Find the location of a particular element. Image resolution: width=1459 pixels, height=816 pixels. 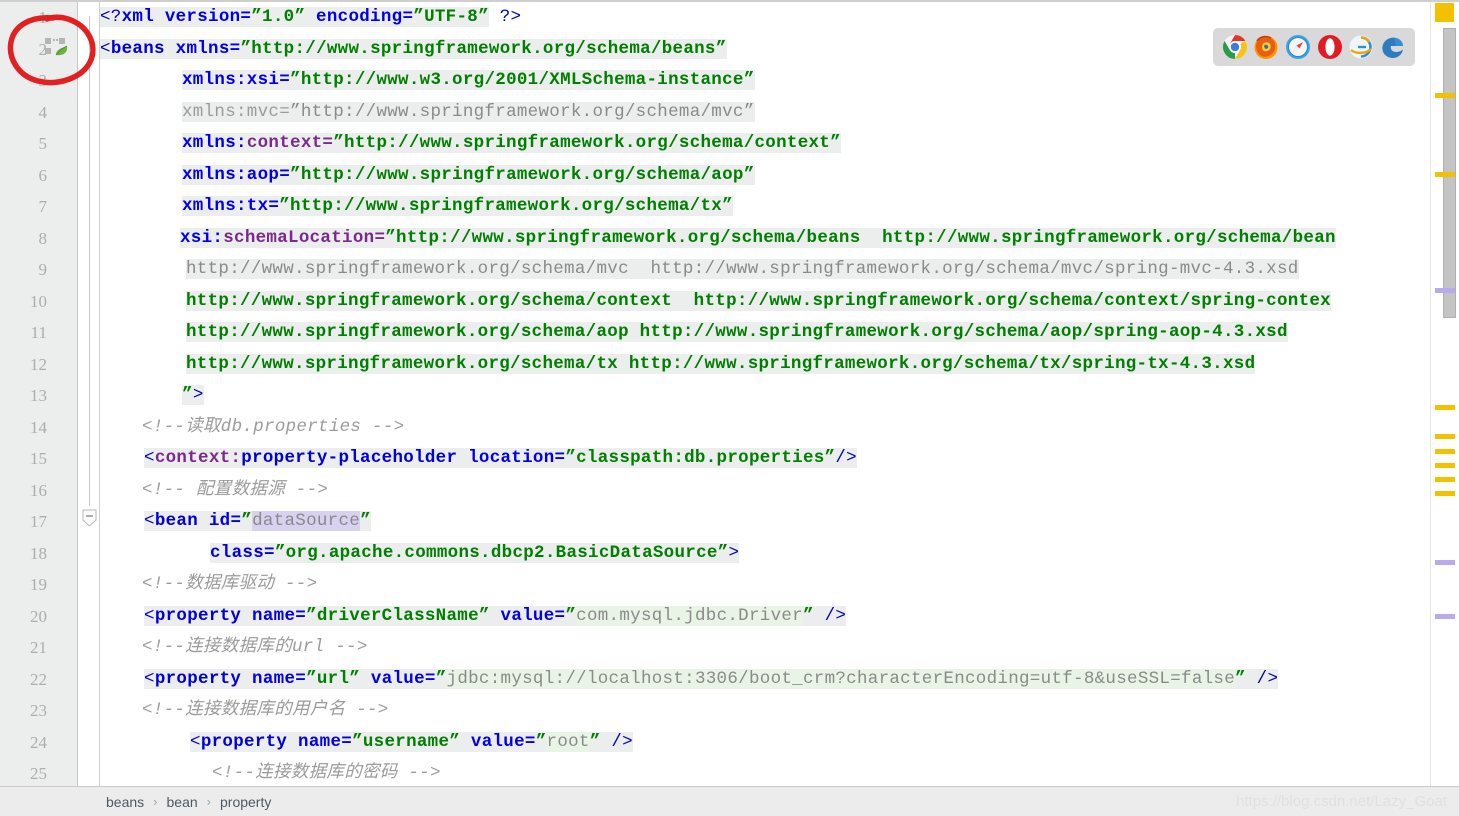

code-token: property-placeholder is located at coordinates (349, 458).